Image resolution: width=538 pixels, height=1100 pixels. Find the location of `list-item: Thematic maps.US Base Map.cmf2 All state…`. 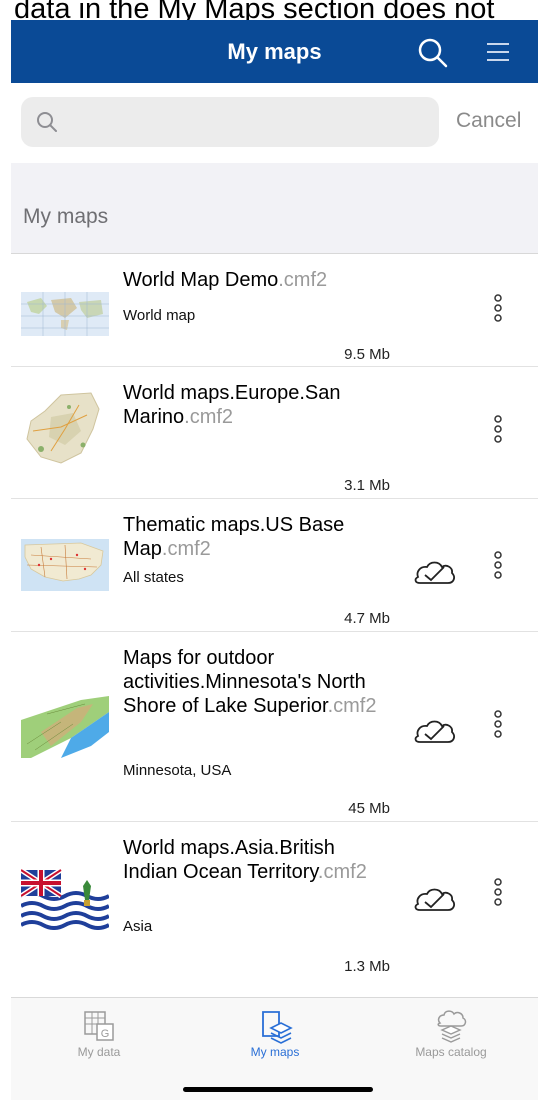

list-item: Thematic maps.US Base Map.cmf2 All state… is located at coordinates (274, 564).